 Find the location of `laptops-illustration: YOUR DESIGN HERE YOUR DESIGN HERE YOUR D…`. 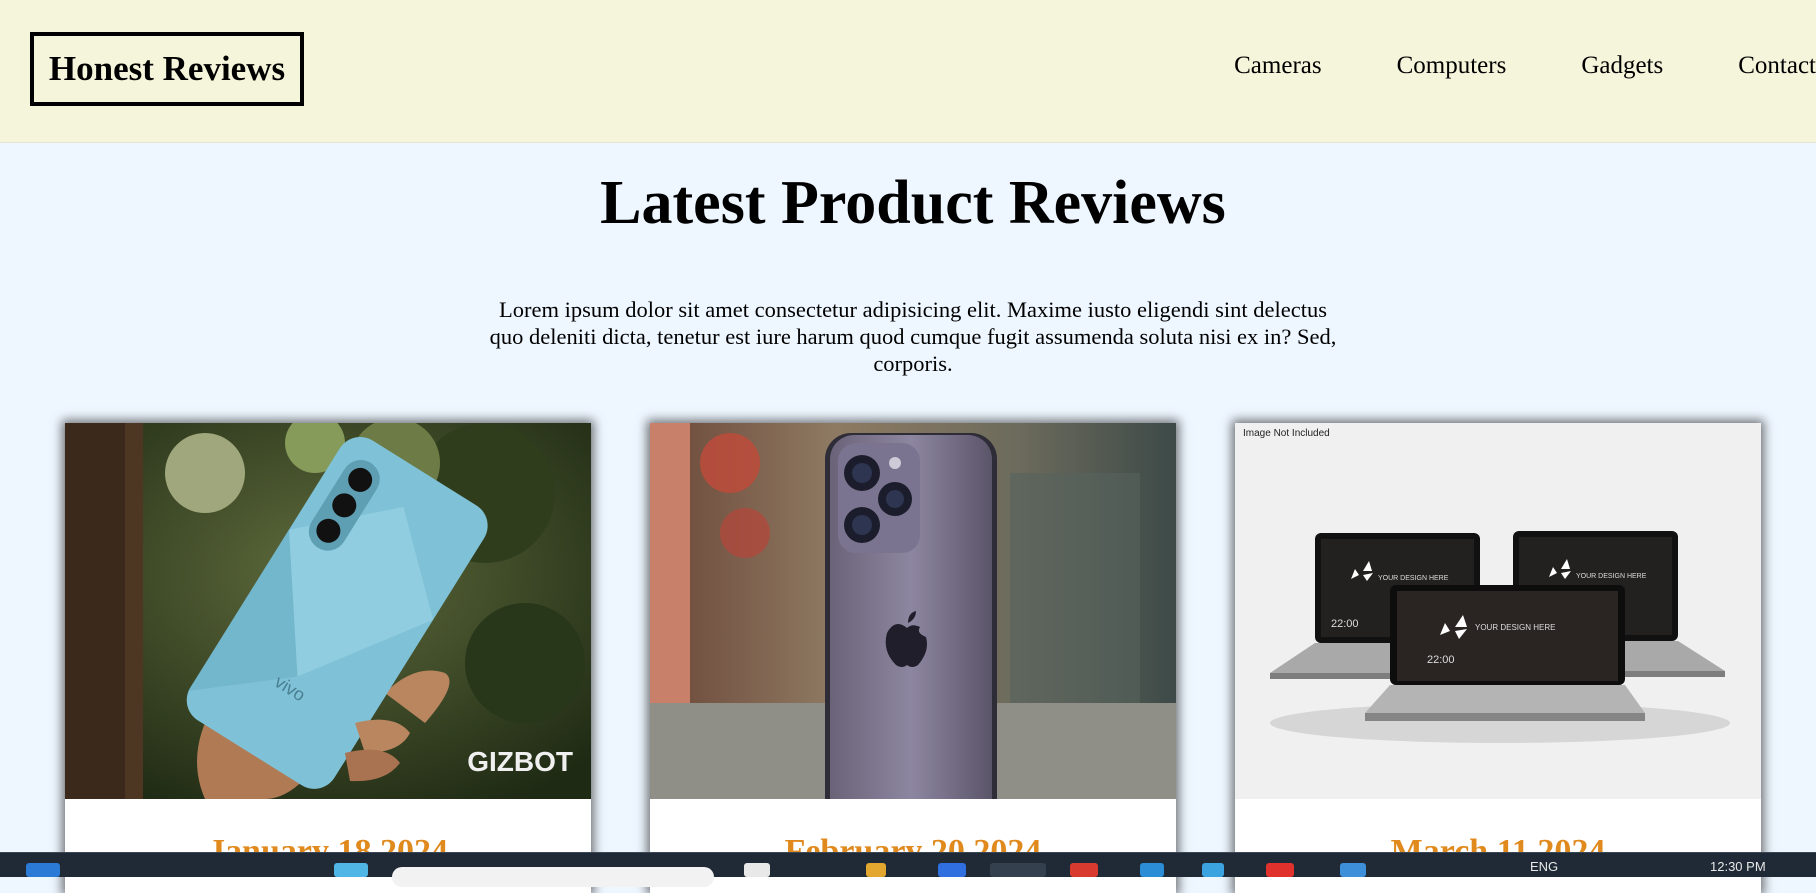

laptops-illustration: YOUR DESIGN HERE YOUR DESIGN HERE YOUR D… is located at coordinates (1500, 637).